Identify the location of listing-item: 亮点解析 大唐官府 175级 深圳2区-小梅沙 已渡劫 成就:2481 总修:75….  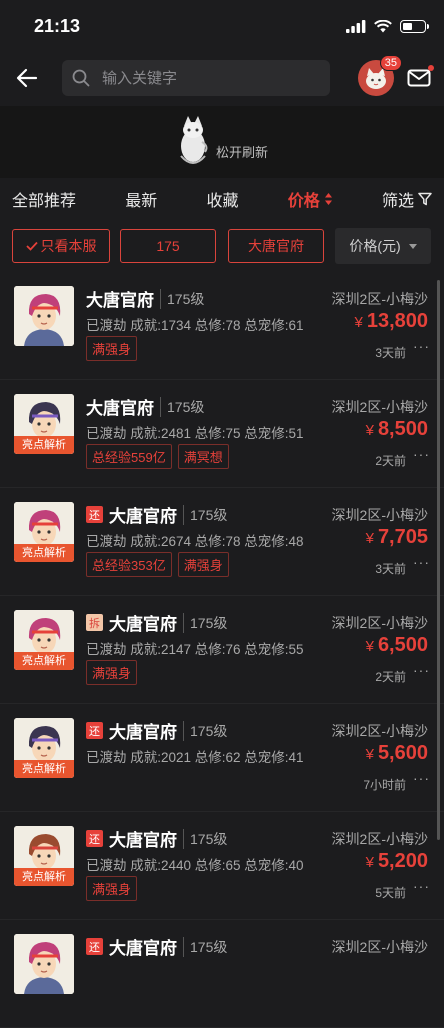
(222, 434).